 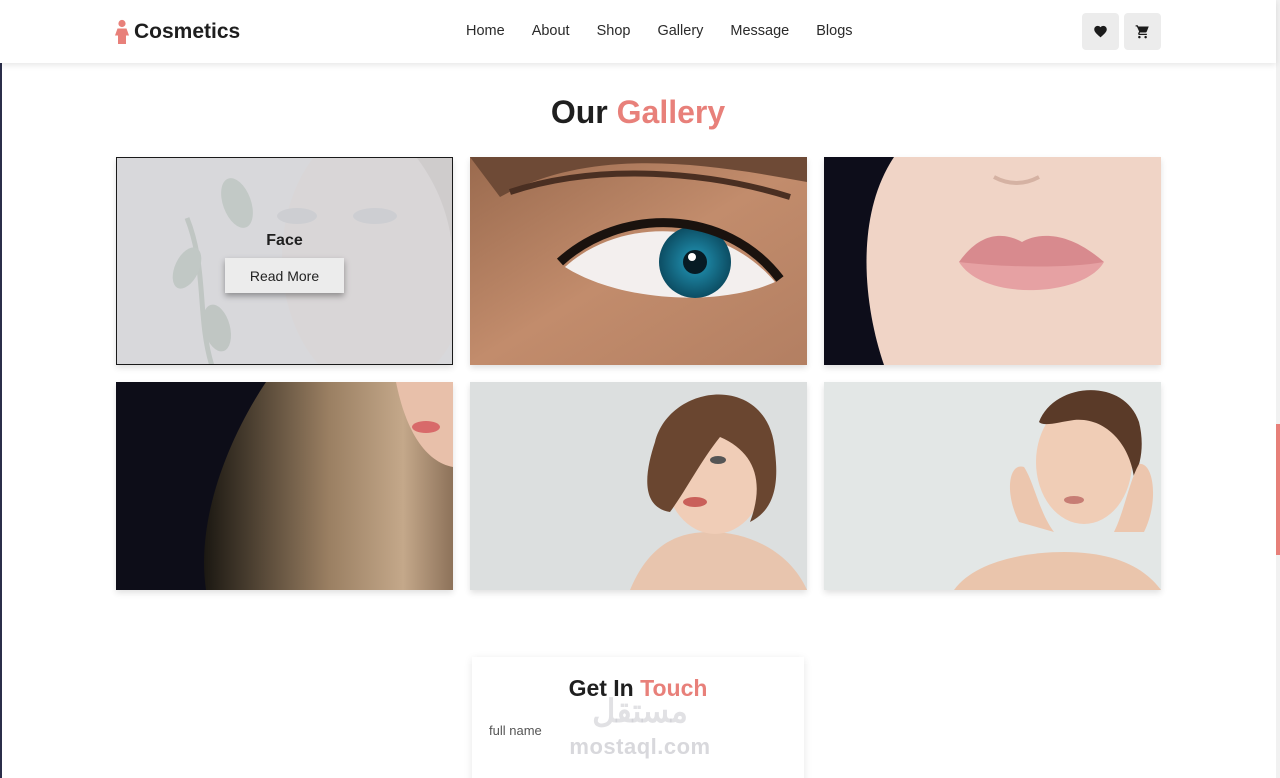 I want to click on brand-logo: Cosmetics, so click(x=177, y=32).